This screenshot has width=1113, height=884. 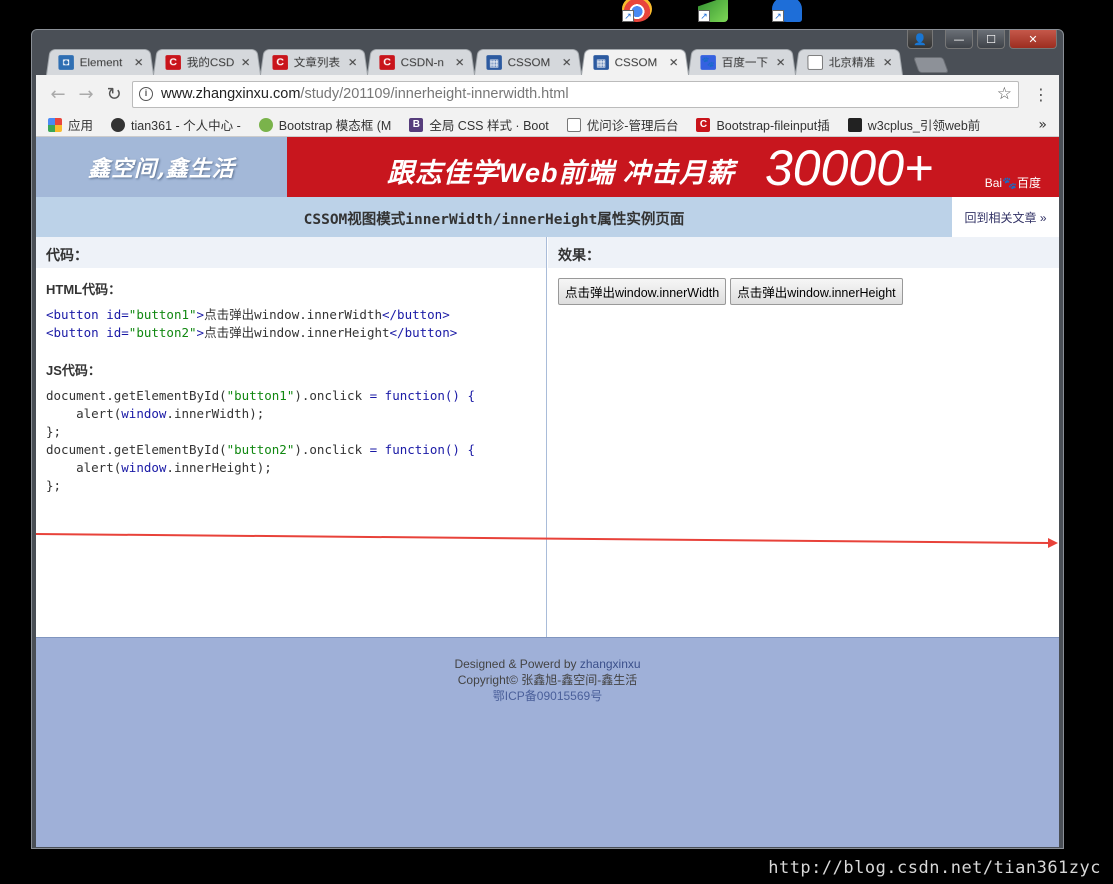 I want to click on new-tab-button, so click(x=931, y=65).